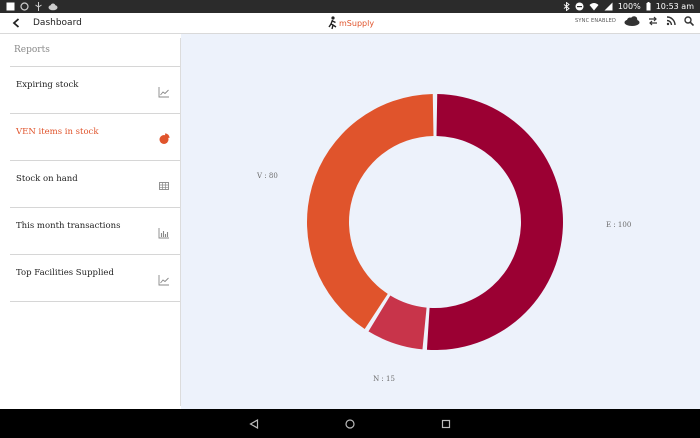  What do you see at coordinates (164, 186) in the screenshot?
I see `table-icon` at bounding box center [164, 186].